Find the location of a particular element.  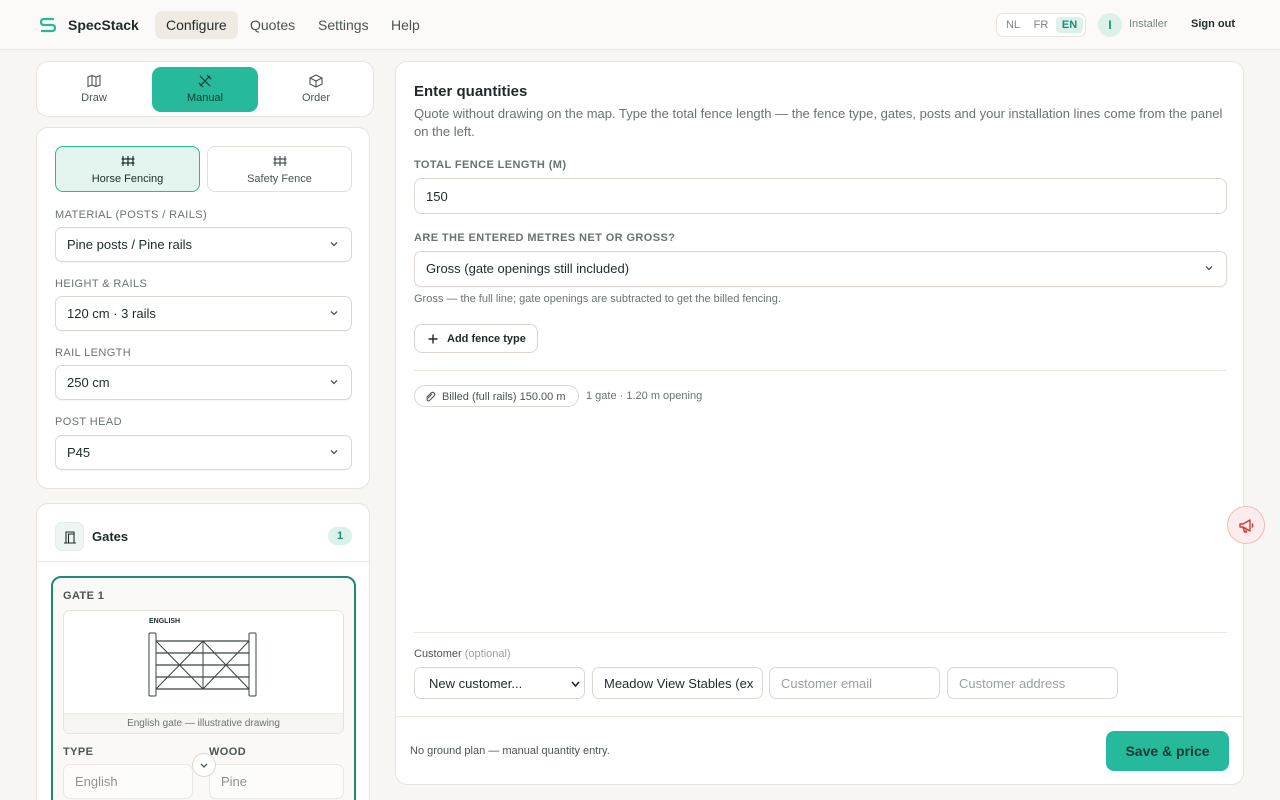

user-role: Installer is located at coordinates (1148, 24).